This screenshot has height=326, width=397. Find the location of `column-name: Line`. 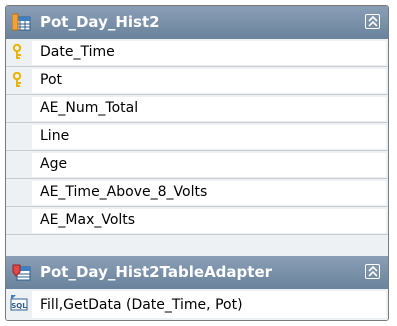

column-name: Line is located at coordinates (55, 136).